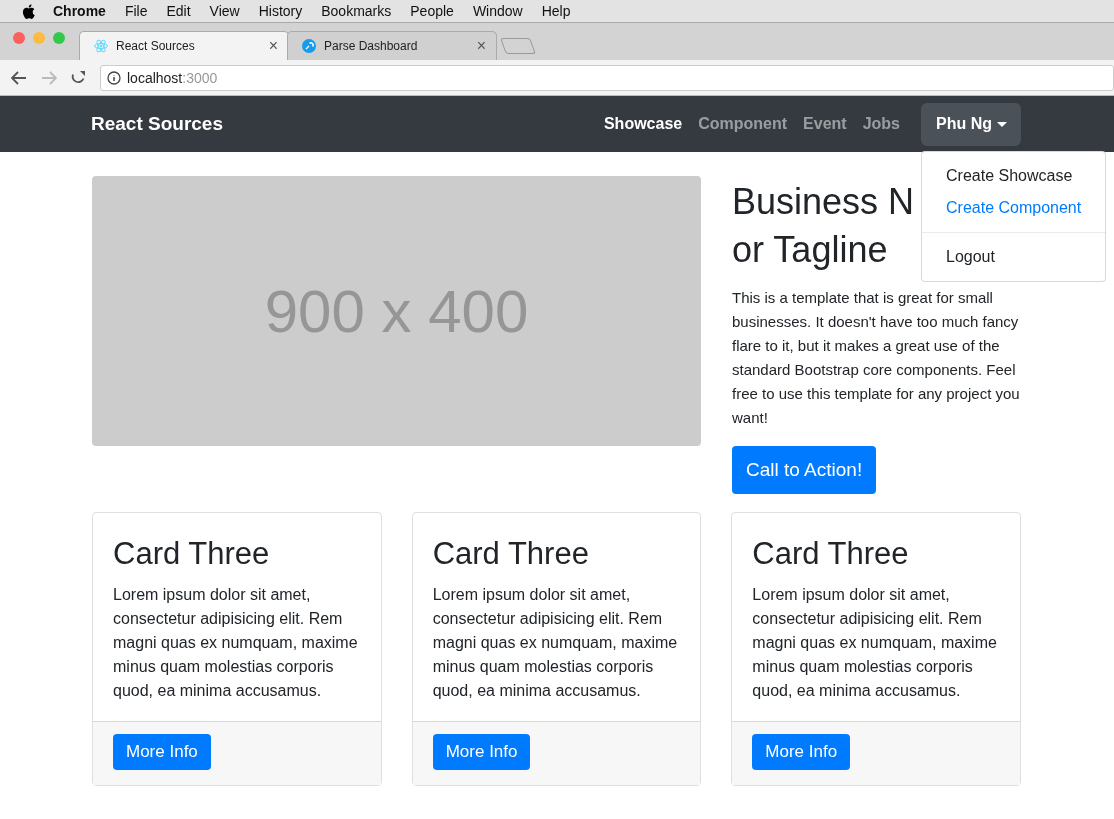 This screenshot has width=1114, height=819. I want to click on menu-item: Window, so click(497, 11).